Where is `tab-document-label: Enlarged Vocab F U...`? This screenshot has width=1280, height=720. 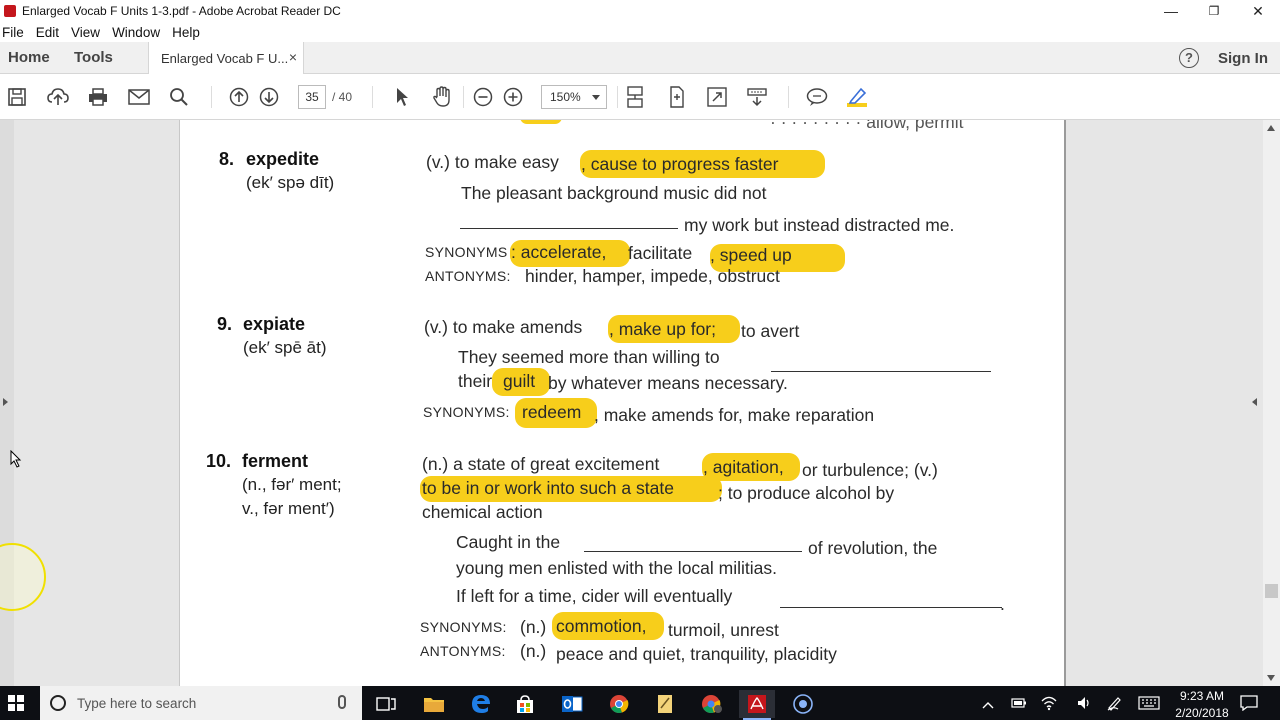 tab-document-label: Enlarged Vocab F U... is located at coordinates (225, 58).